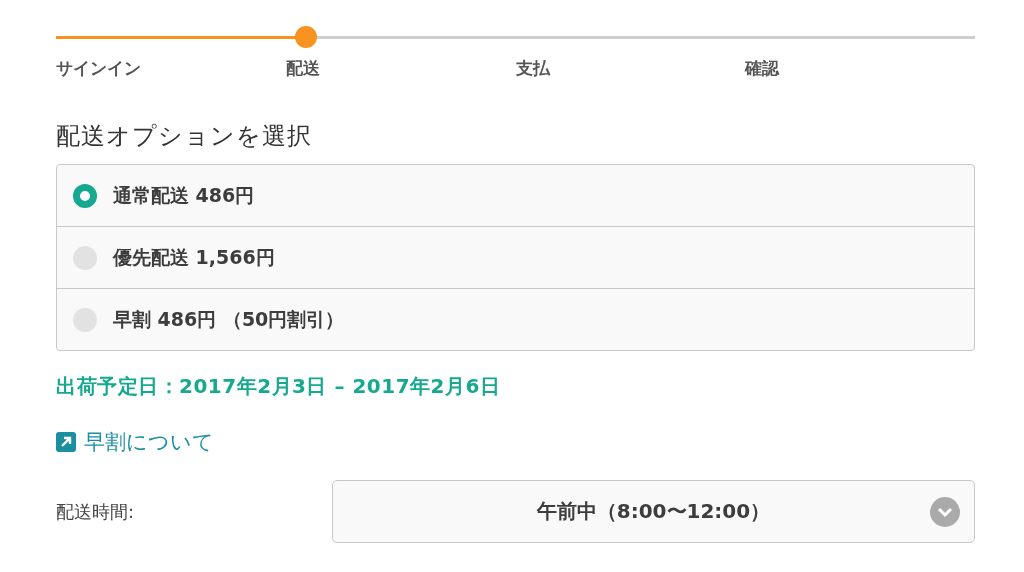 The width and height of the screenshot is (1024, 572). I want to click on chevron-down-icon, so click(945, 512).